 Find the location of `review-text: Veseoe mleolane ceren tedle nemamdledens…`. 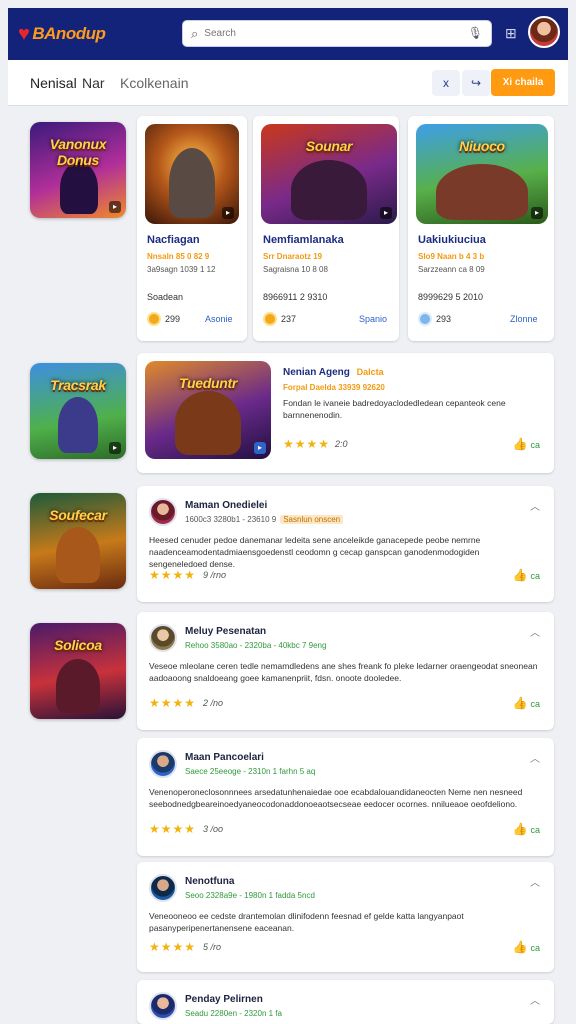

review-text: Veseoe mleolane ceren tedle nemamdledens… is located at coordinates (343, 672).